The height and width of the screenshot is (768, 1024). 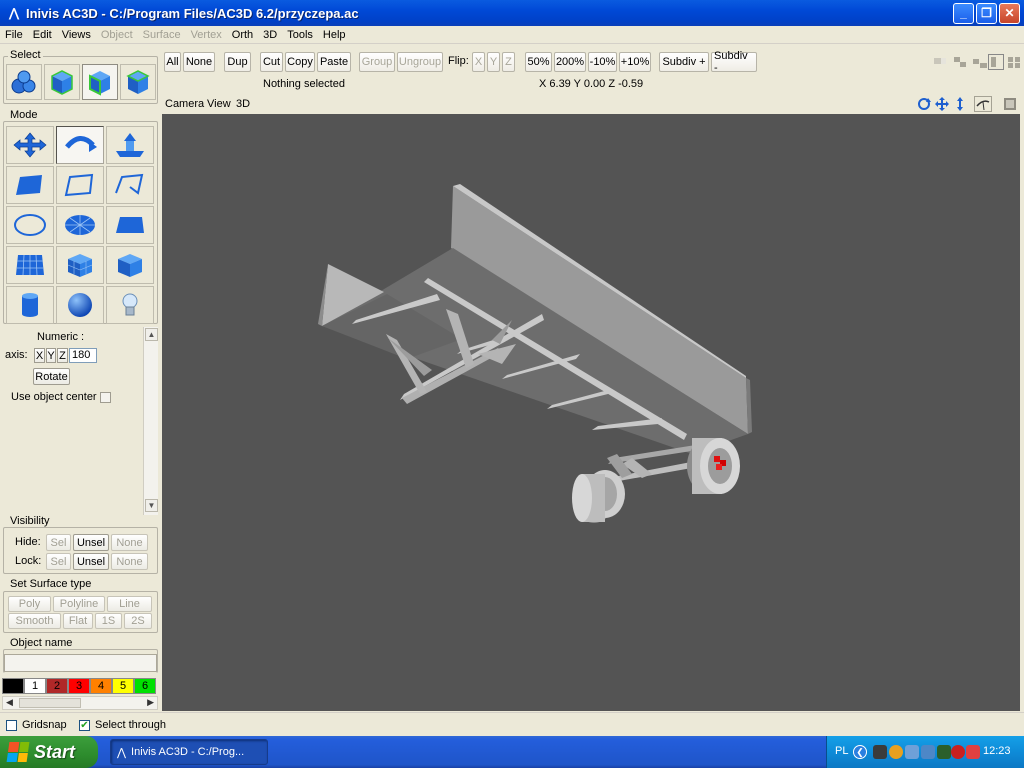 What do you see at coordinates (960, 104) in the screenshot?
I see `zoom-vertical-icon` at bounding box center [960, 104].